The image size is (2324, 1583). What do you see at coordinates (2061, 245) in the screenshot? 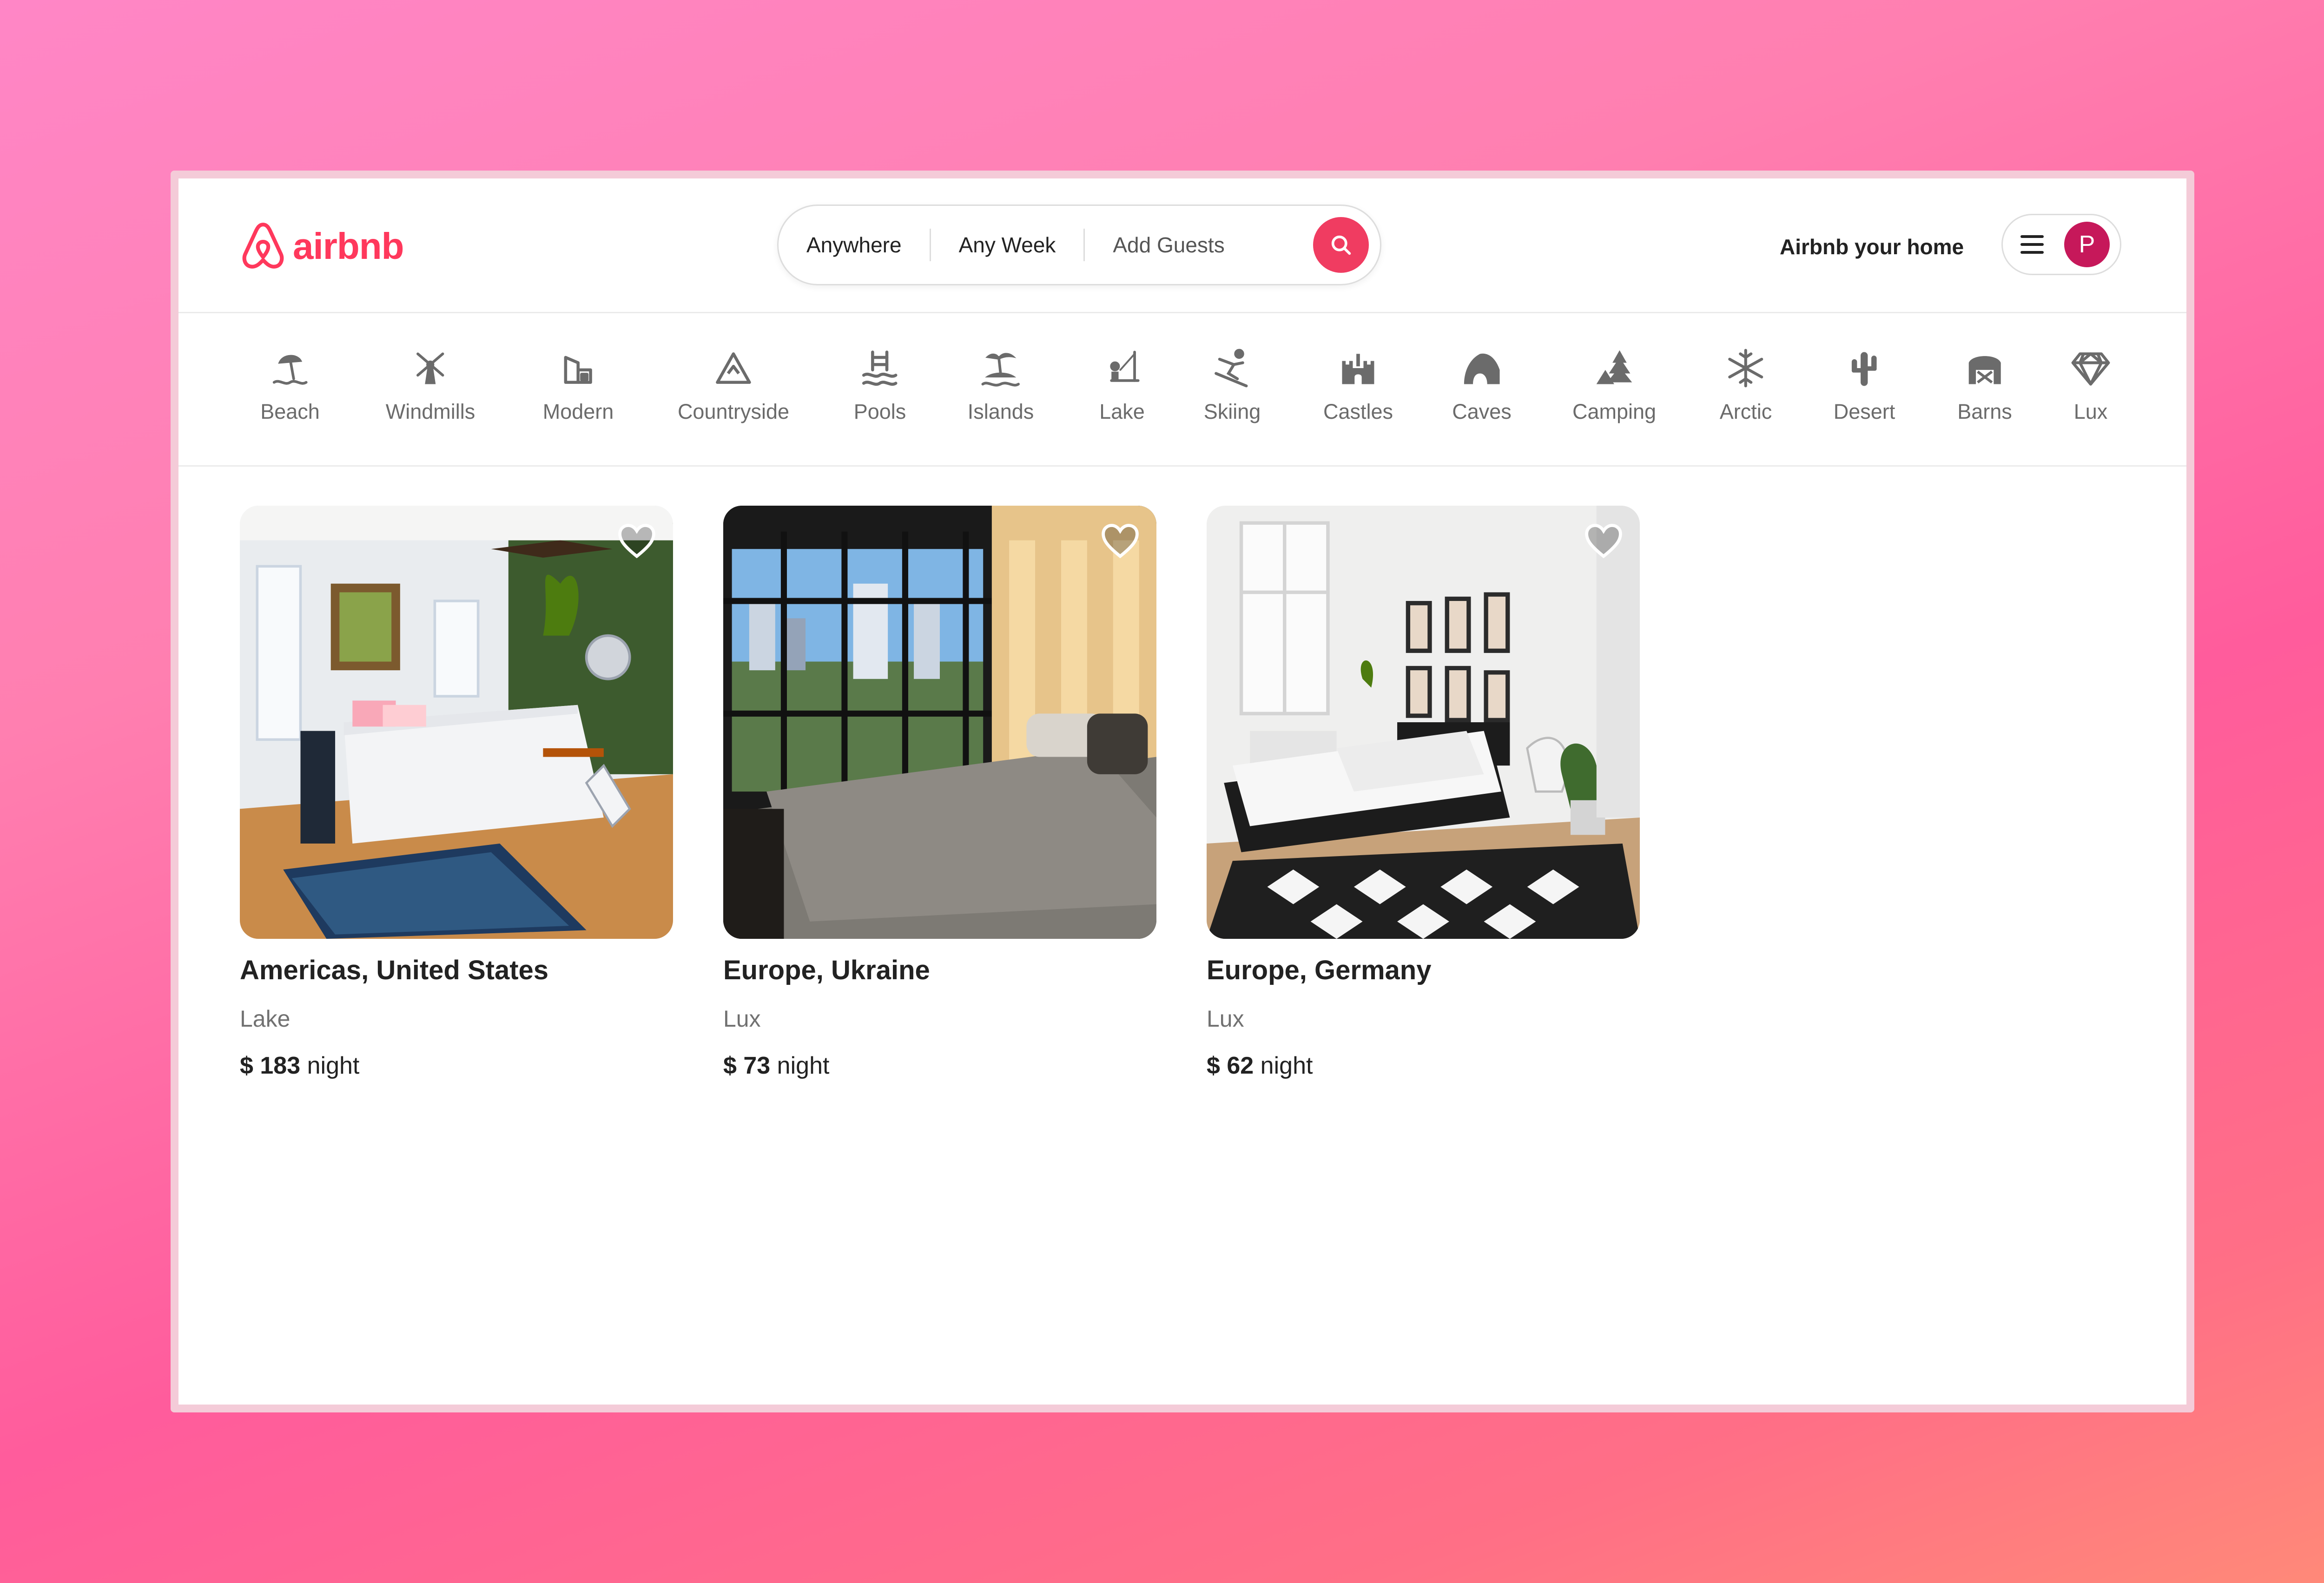
I see `profile-menu-button: P` at bounding box center [2061, 245].